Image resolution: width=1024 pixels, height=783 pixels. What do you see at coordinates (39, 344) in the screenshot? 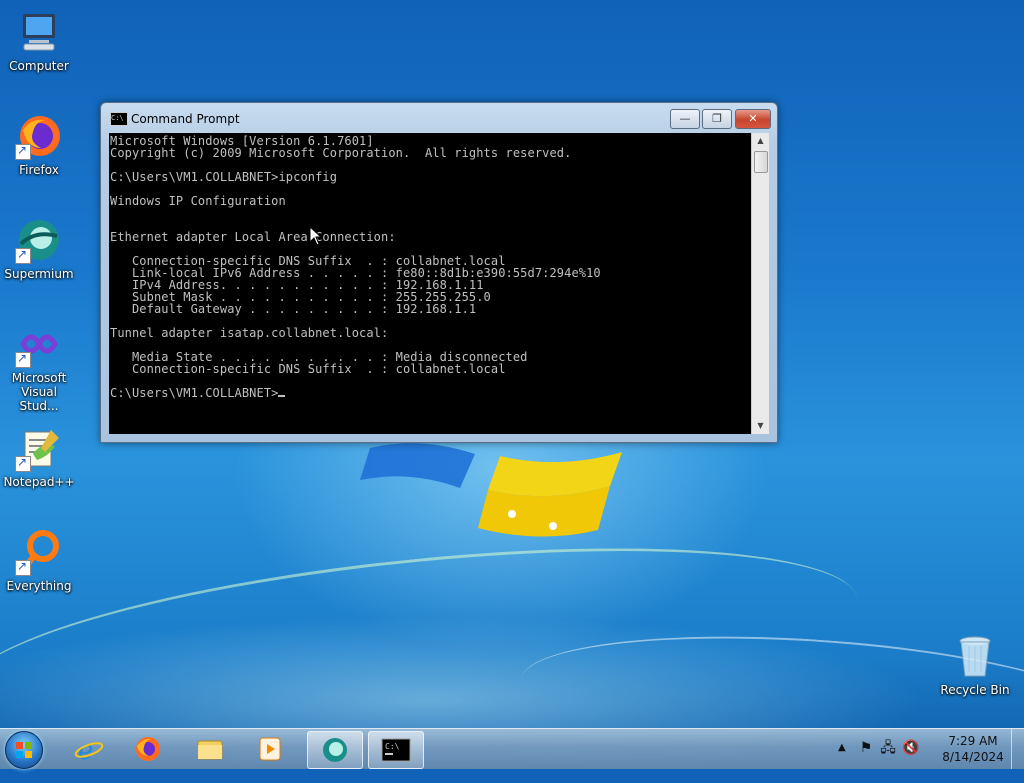
I see `visual-studio-icon` at bounding box center [39, 344].